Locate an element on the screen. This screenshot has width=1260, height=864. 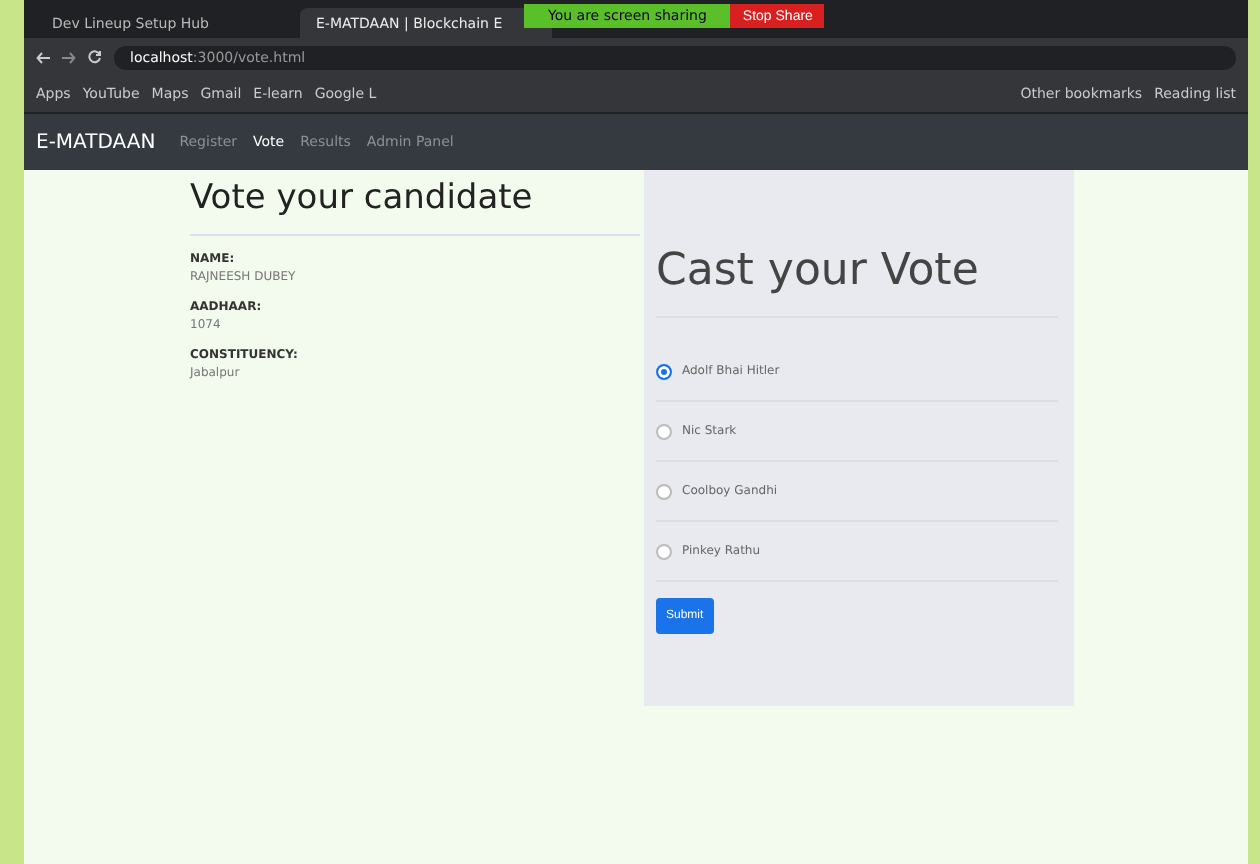
forward-icon is located at coordinates (69, 57).